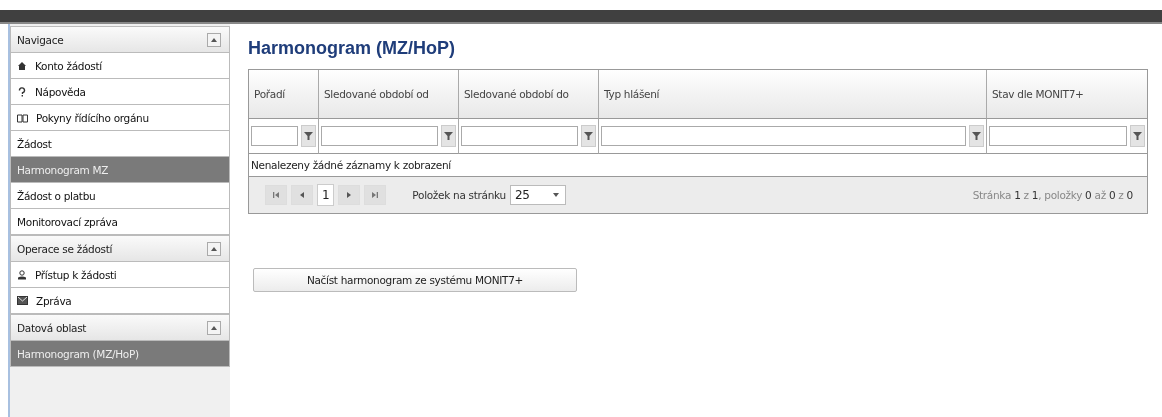 Image resolution: width=1162 pixels, height=417 pixels. Describe the element at coordinates (34, 143) in the screenshot. I see `nav-item-label: Žádost` at that location.